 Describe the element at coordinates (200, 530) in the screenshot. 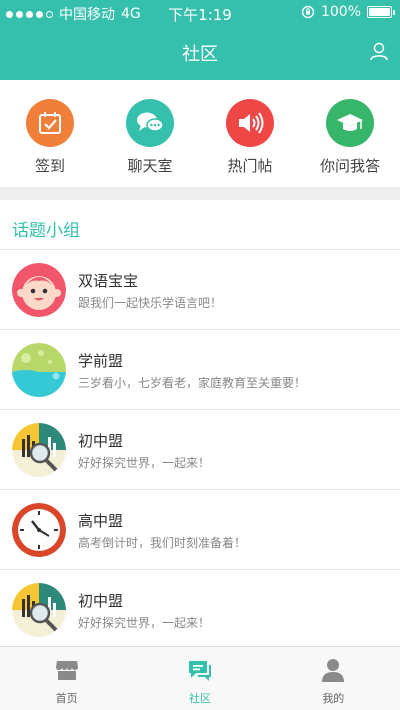

I see `list-item: 高中盟 高考倒计时，我们时刻准备着！` at that location.